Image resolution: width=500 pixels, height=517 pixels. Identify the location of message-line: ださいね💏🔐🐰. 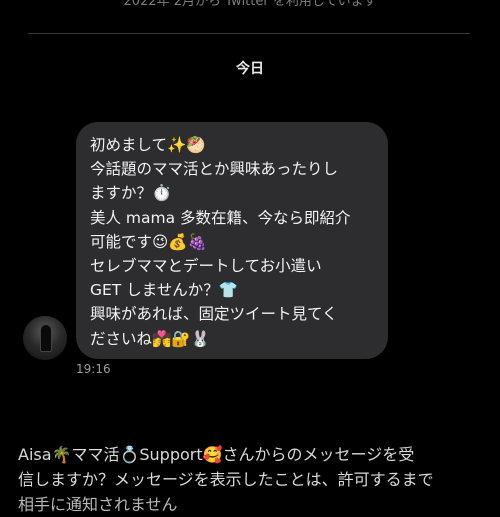
(150, 338).